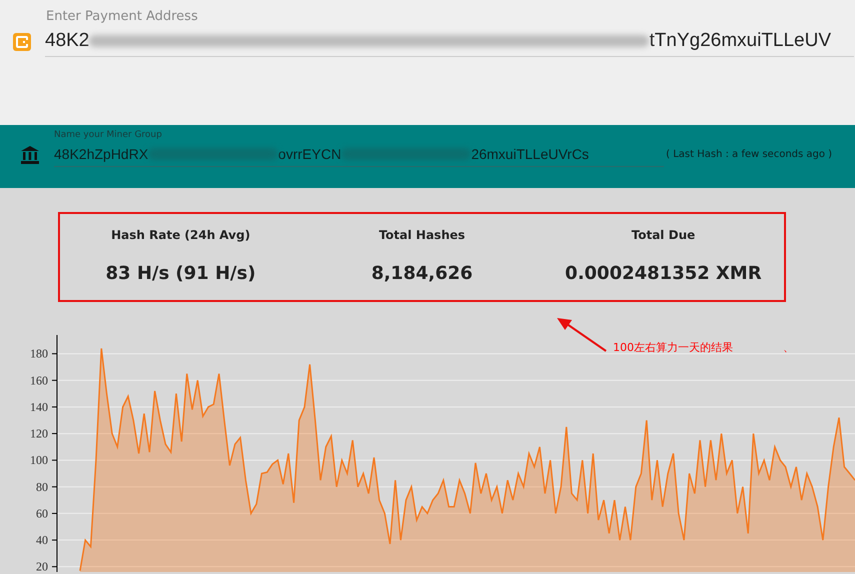  Describe the element at coordinates (663, 274) in the screenshot. I see `stat-value: 0.0002481352 XMR` at that location.